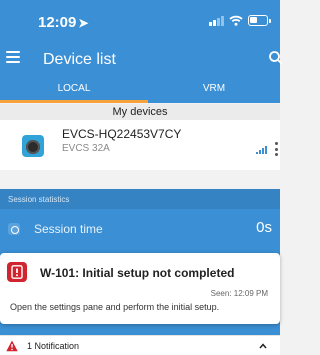  What do you see at coordinates (12, 346) in the screenshot?
I see `warning-triangle-icon` at bounding box center [12, 346].